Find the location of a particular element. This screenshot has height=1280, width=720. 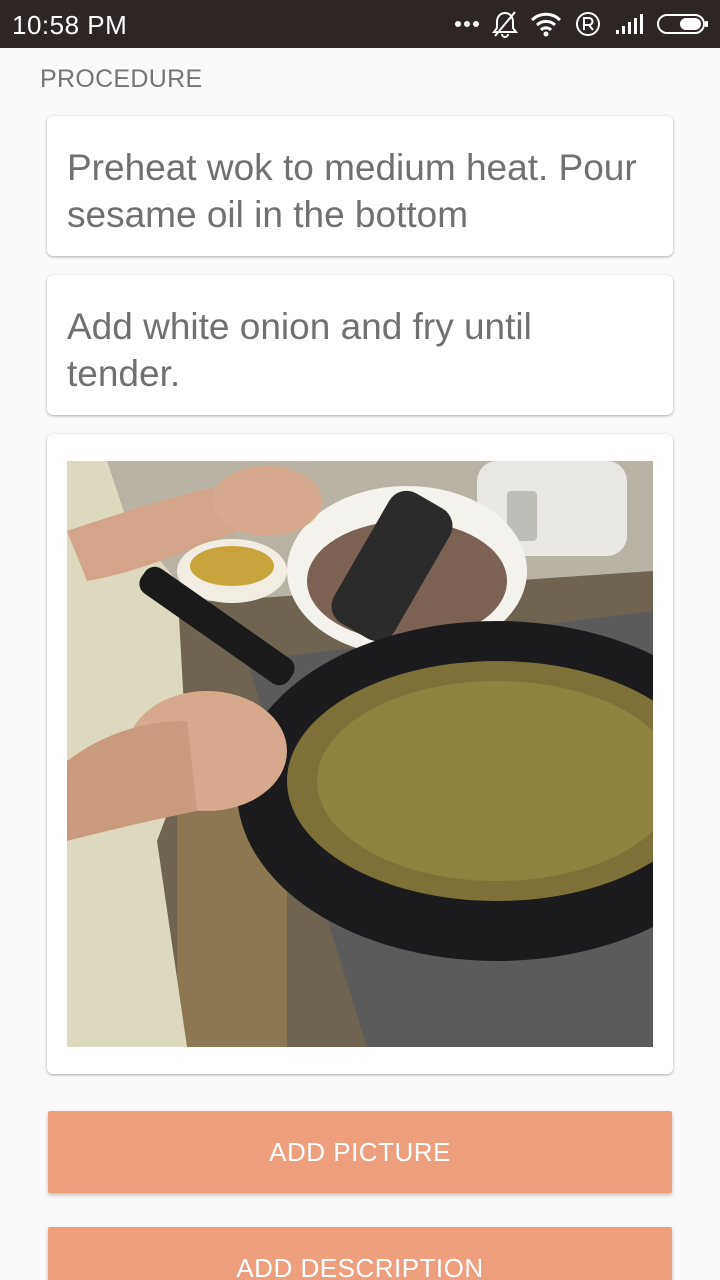

wifi-icon is located at coordinates (546, 24).